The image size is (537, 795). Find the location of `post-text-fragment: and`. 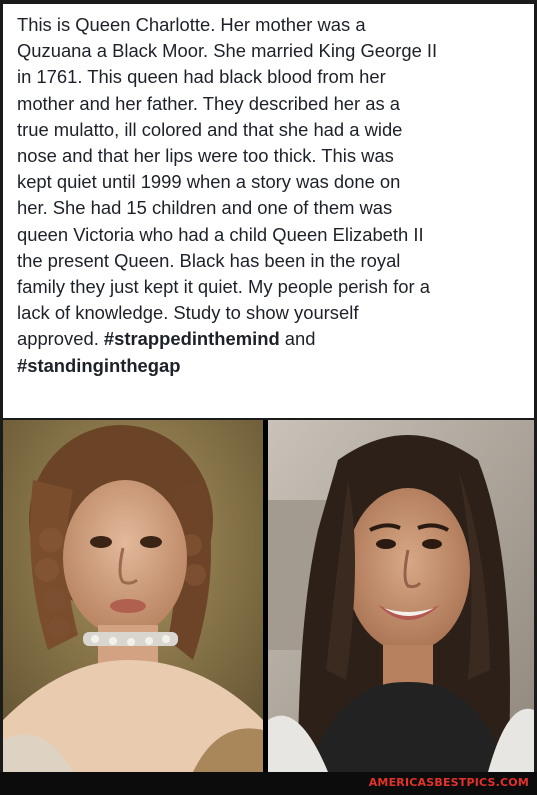

post-text-fragment: and is located at coordinates (297, 339).